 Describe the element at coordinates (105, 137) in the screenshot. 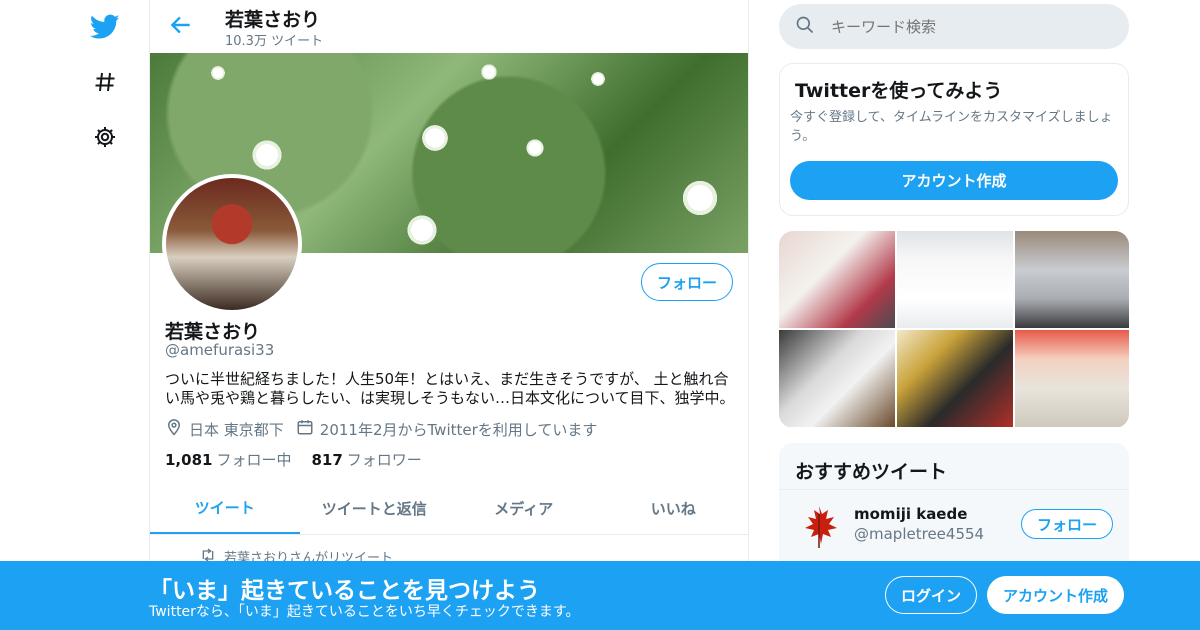

I see `gear-icon` at that location.